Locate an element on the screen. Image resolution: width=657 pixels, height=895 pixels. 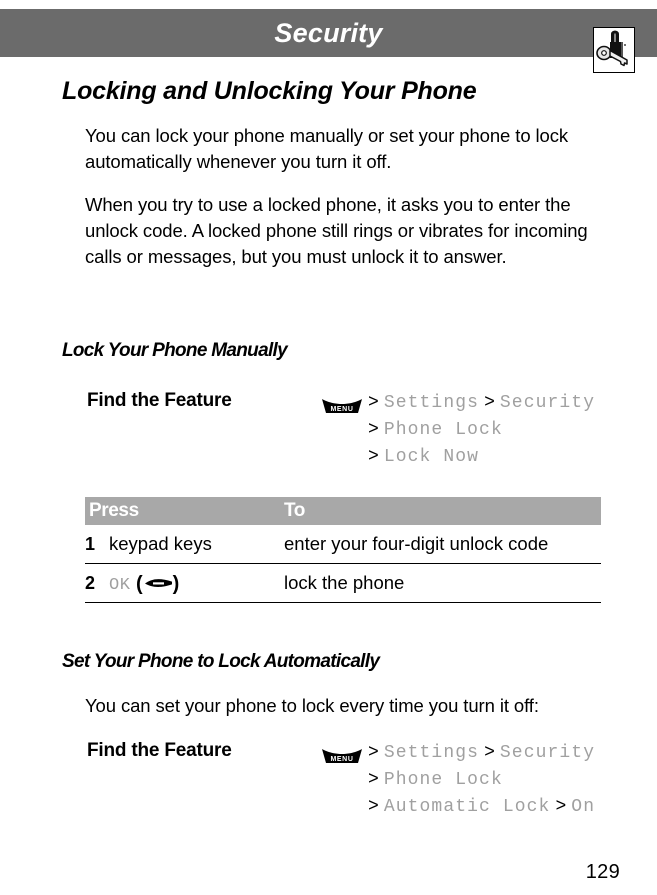
menu-path-line: > Lock Now is located at coordinates (471, 455).